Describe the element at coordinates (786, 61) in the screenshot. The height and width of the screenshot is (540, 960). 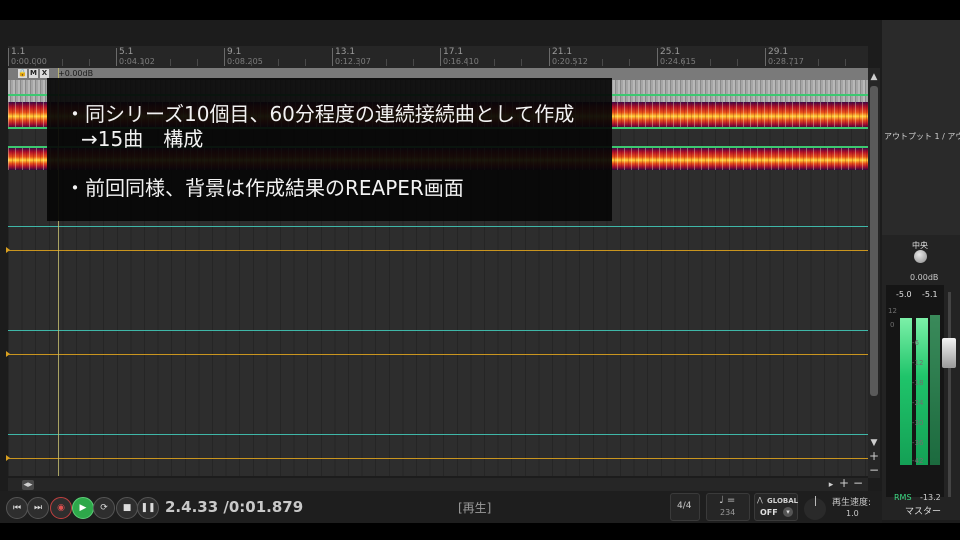
I see `ruler-time-label: 0:28.717` at that location.